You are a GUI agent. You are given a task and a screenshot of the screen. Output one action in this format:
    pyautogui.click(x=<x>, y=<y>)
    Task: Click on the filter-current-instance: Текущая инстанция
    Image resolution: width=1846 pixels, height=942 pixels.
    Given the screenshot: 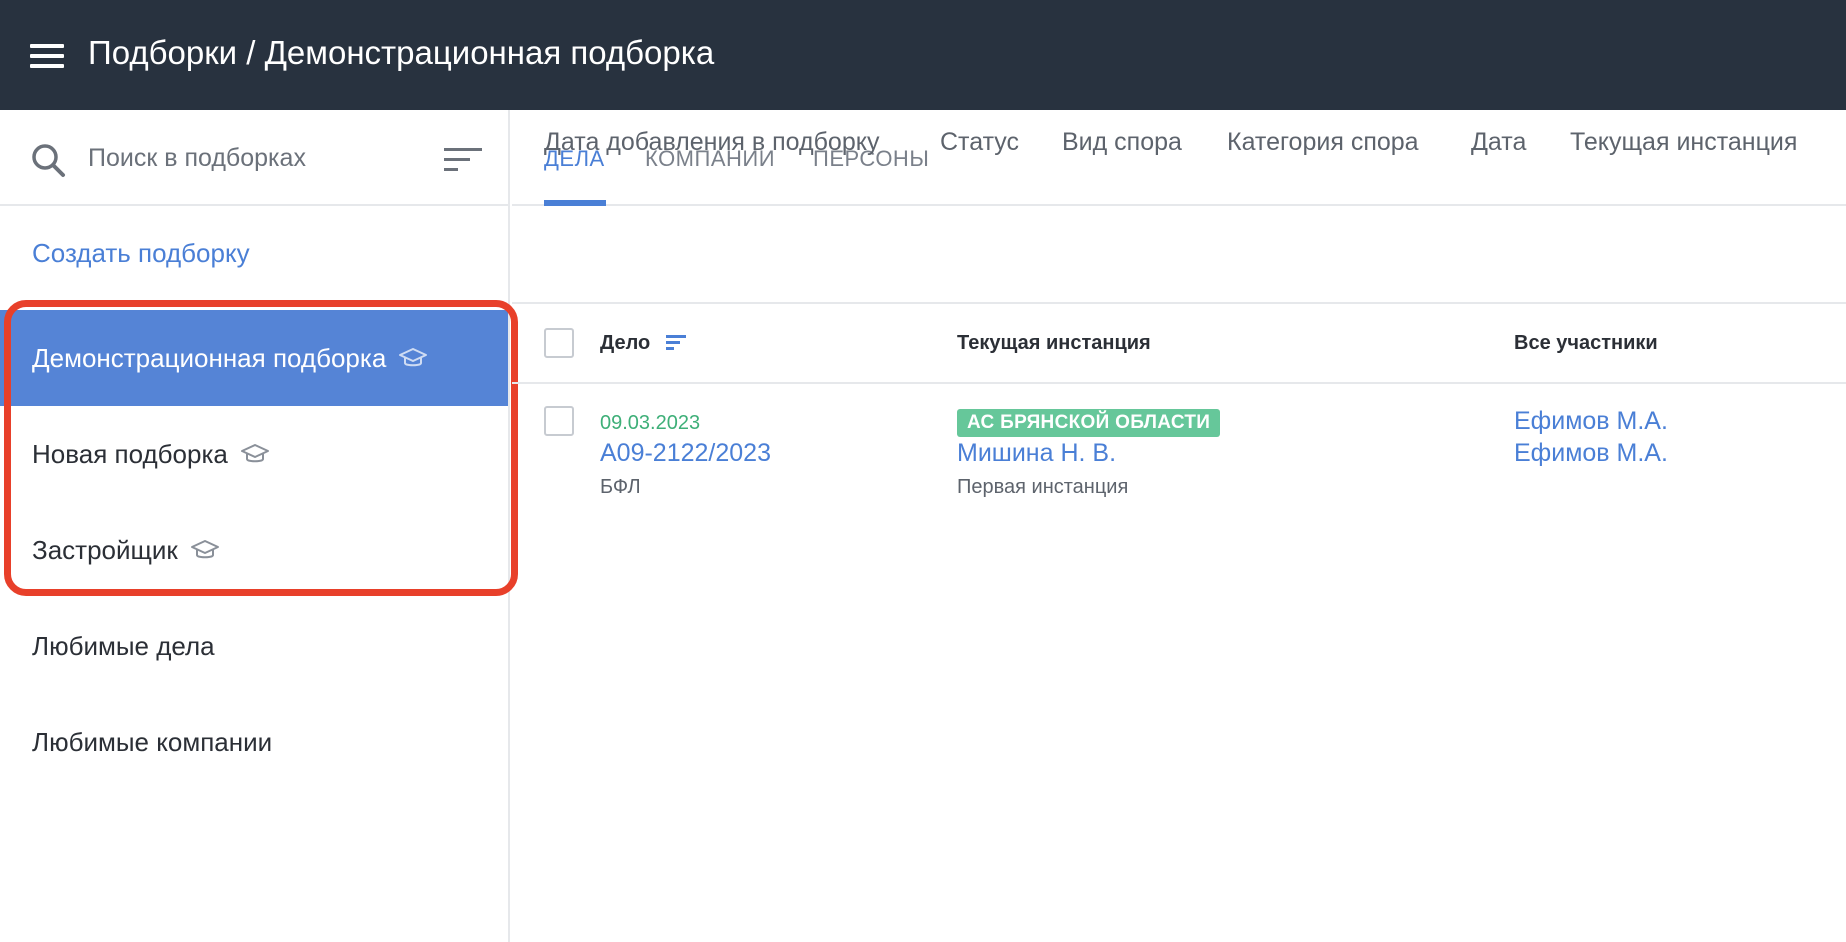 What is the action you would take?
    pyautogui.click(x=1683, y=142)
    